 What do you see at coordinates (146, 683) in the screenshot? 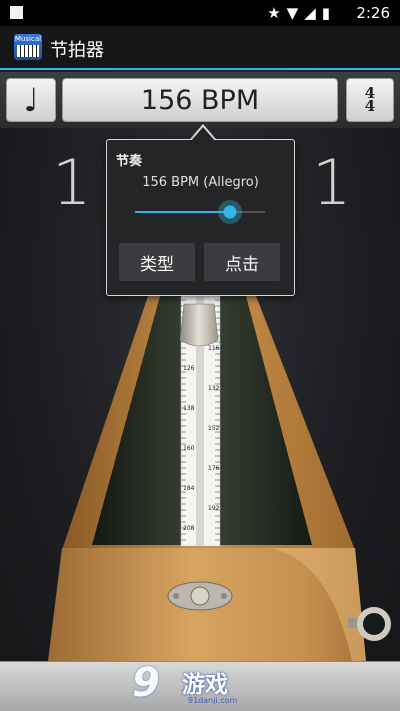
I see `watermark-logo: 9` at bounding box center [146, 683].